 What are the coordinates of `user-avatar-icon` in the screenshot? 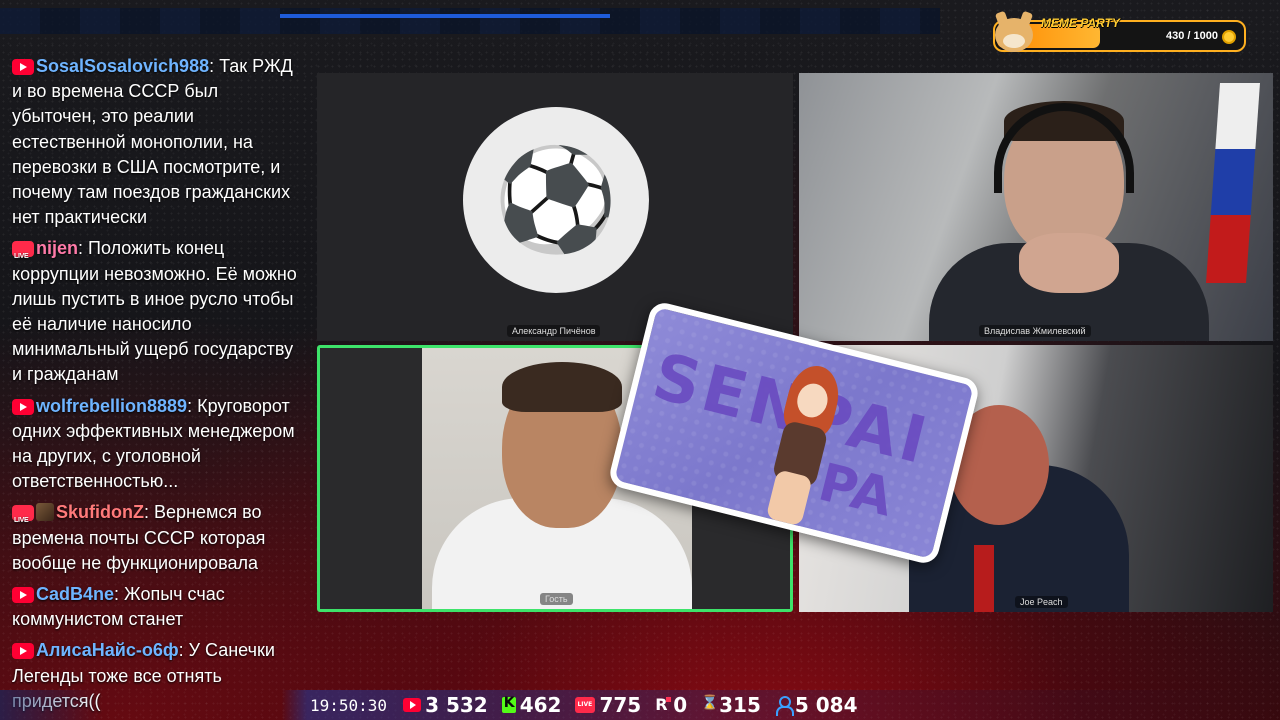 It's located at (45, 512).